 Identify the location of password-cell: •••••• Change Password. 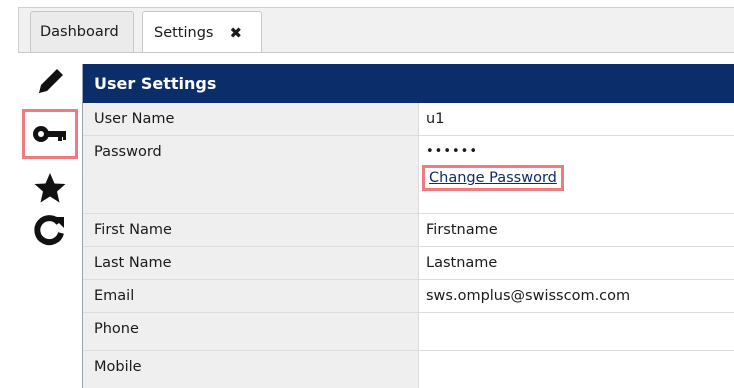
(576, 174).